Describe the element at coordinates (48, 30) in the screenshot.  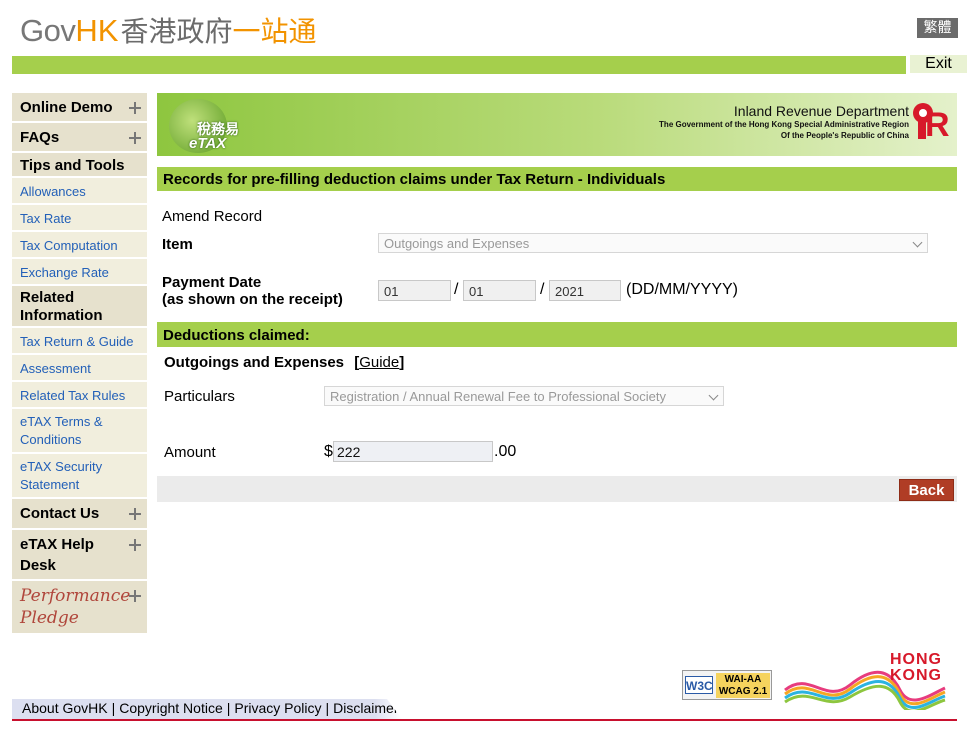
I see `logo-gov-text: Gov` at that location.